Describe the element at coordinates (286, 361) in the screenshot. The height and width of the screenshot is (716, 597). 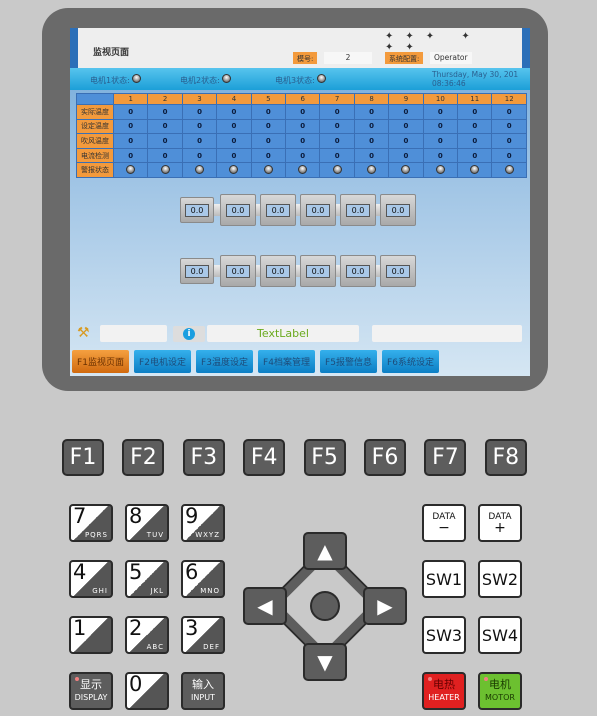
I see `tab-f4: F4档案管理` at that location.